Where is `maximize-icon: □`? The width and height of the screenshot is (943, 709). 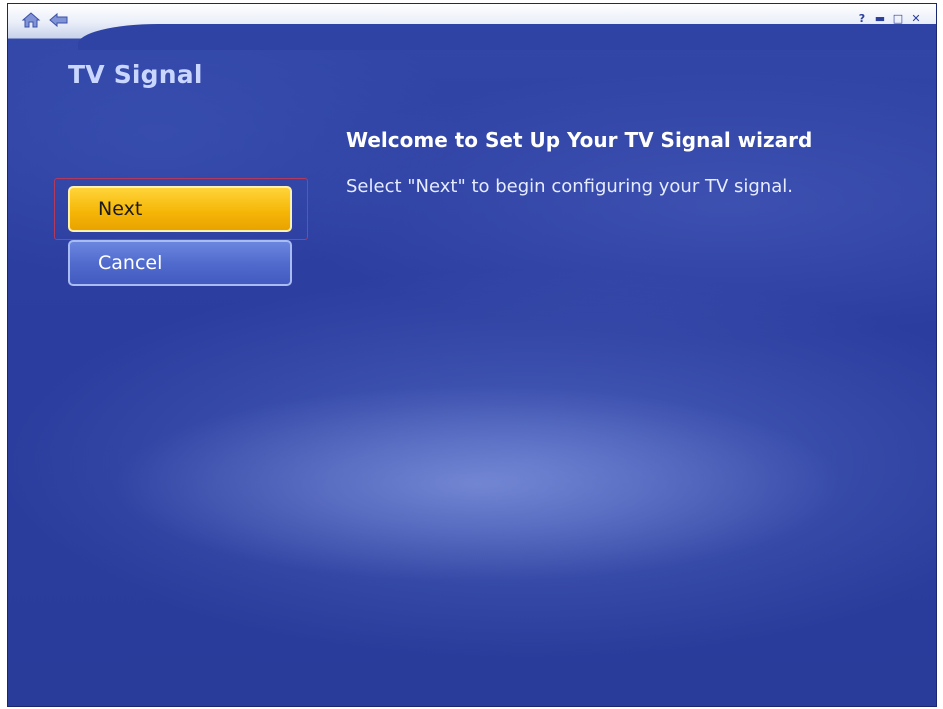
maximize-icon: □ is located at coordinates (898, 18).